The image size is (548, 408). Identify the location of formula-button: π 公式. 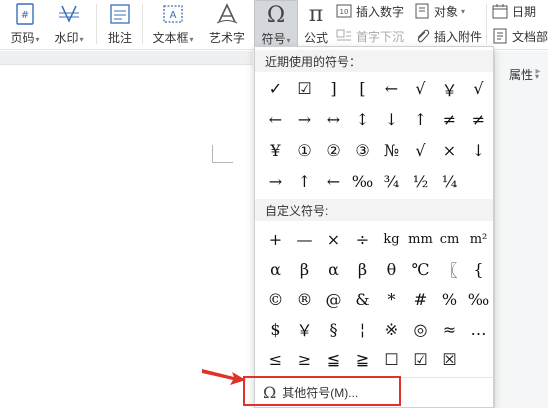
(316, 25).